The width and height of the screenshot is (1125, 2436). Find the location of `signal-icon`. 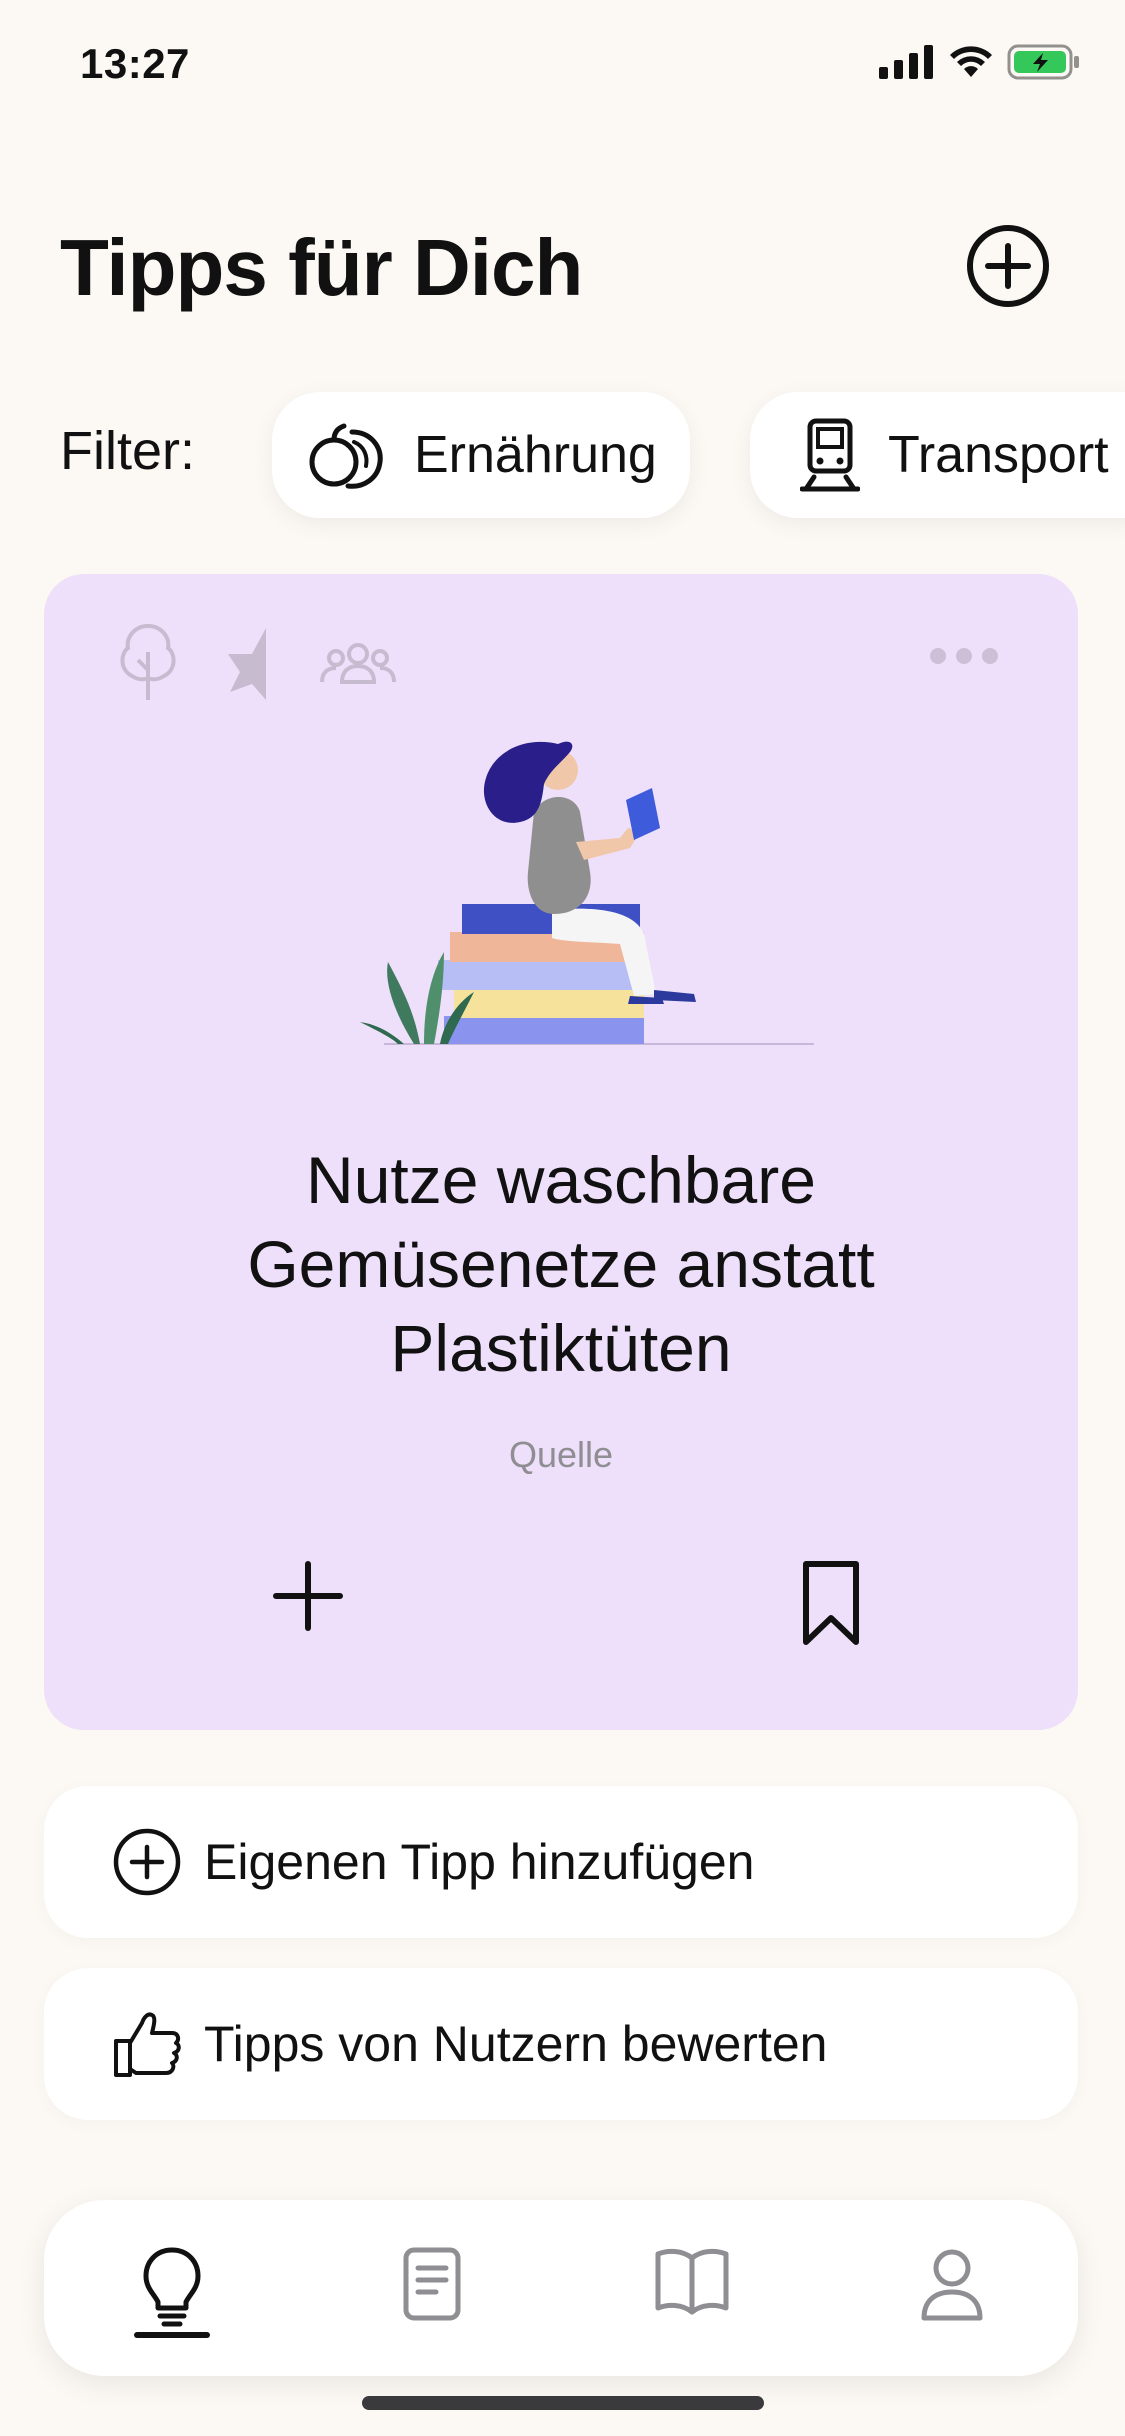

signal-icon is located at coordinates (906, 62).